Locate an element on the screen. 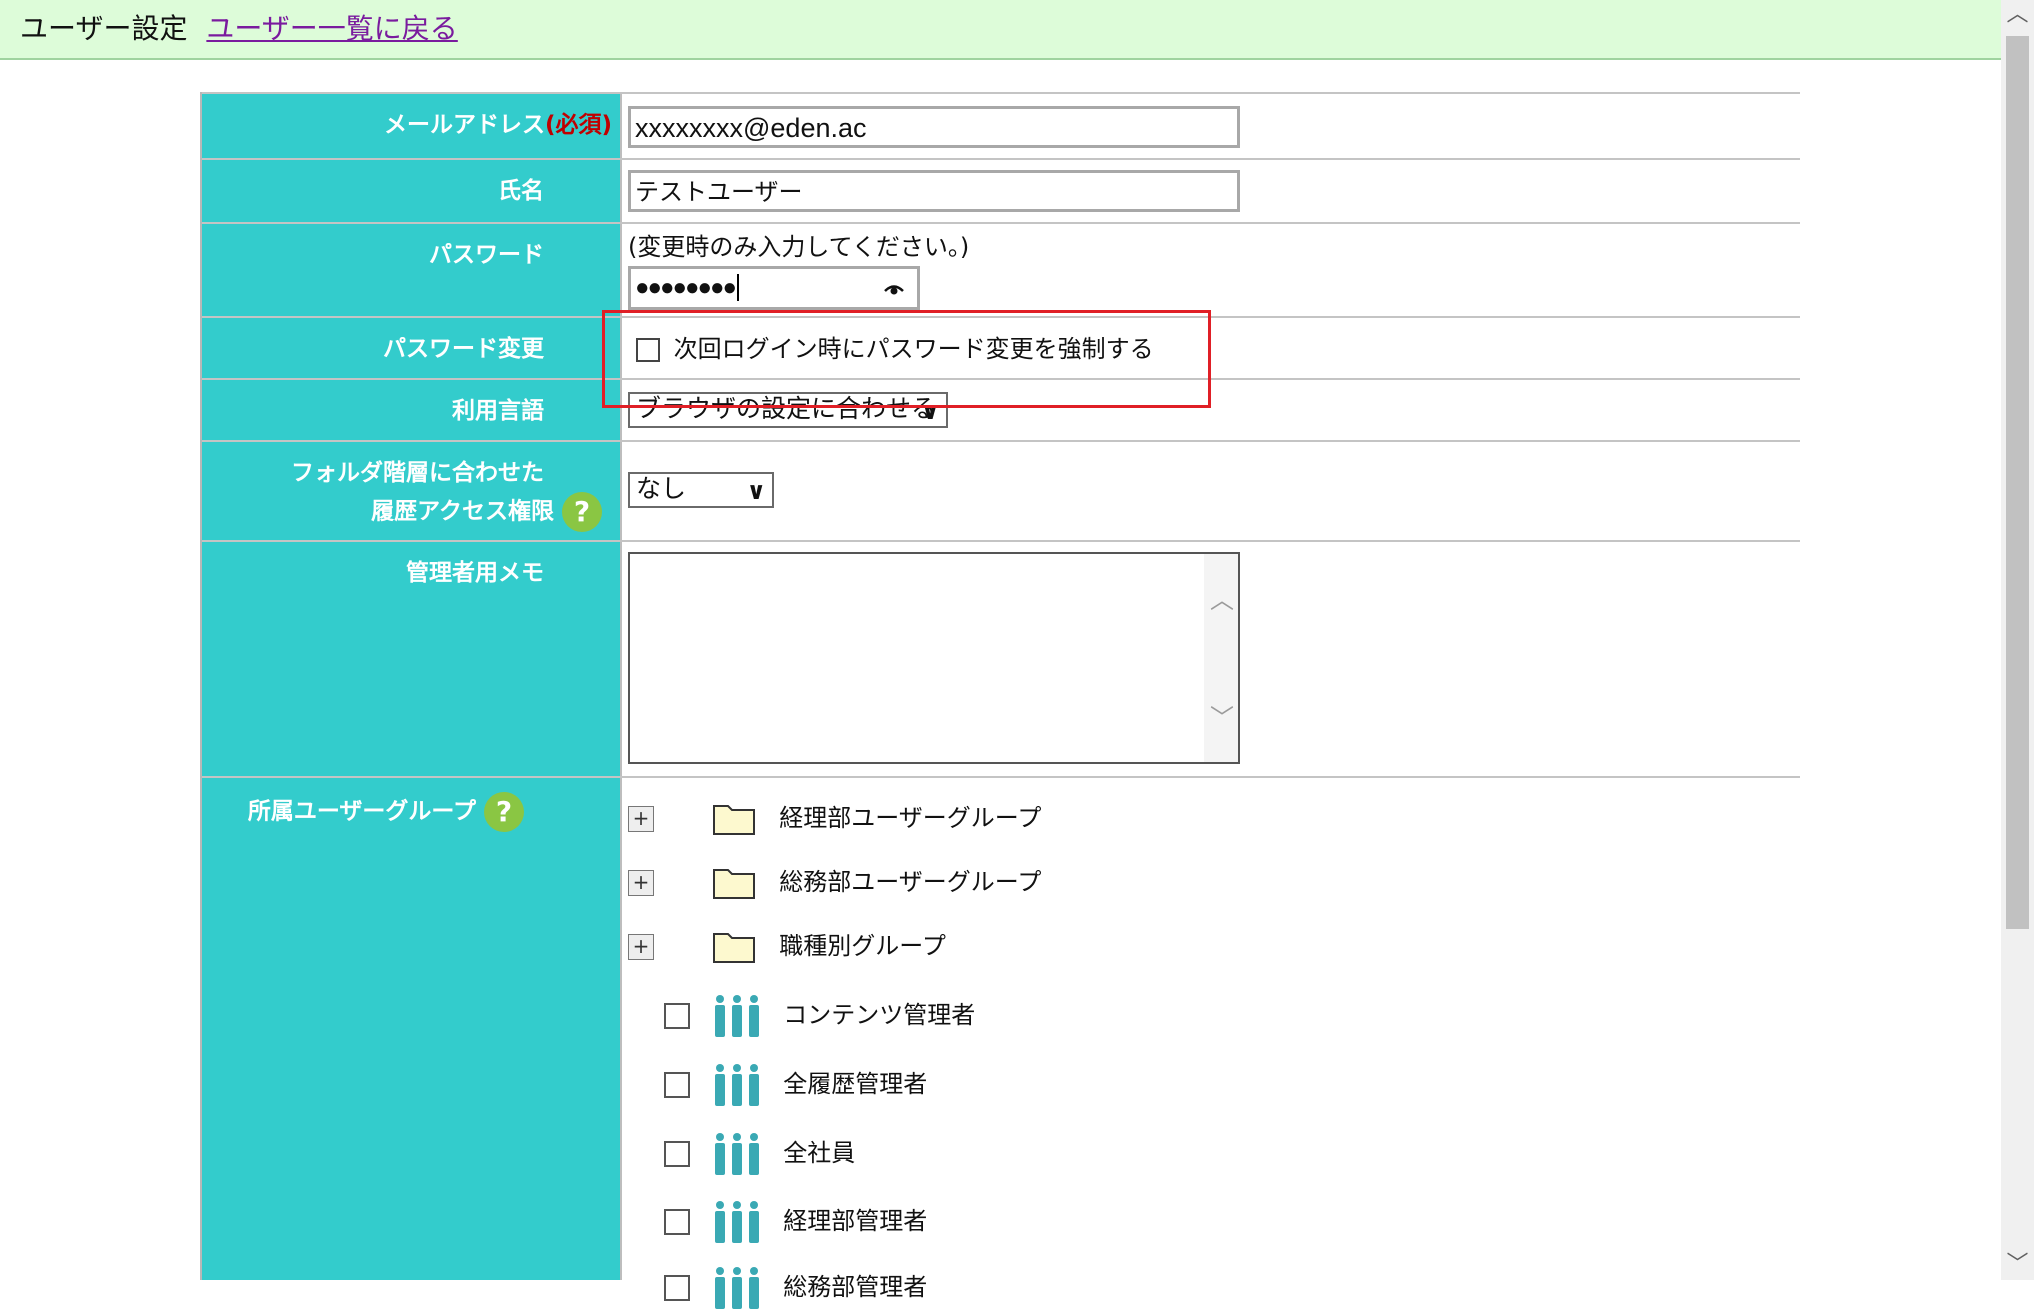 This screenshot has height=1312, width=2034. email-row: メールアドレス(必須) xxxxxxxx@eden.ac is located at coordinates (1001, 125).